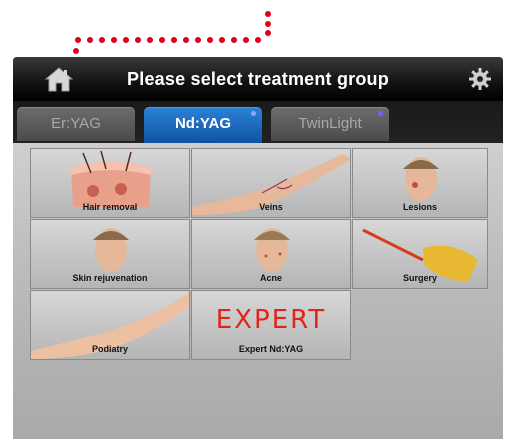 This screenshot has width=516, height=439. I want to click on treatment-label: Surgery, so click(419, 278).